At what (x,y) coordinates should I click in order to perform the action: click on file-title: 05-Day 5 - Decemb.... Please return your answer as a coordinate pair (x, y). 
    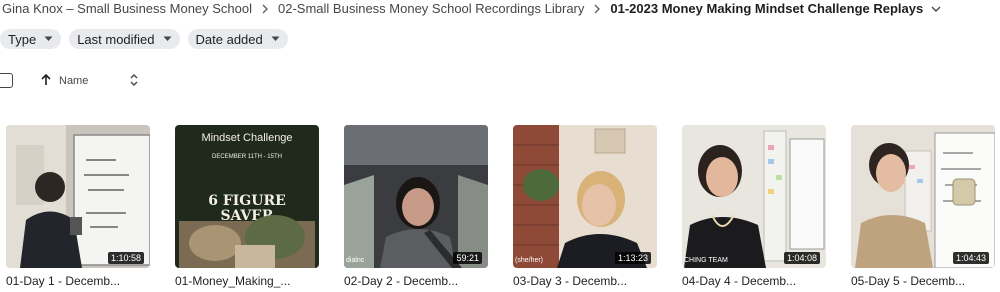
    Looking at the image, I should click on (925, 281).